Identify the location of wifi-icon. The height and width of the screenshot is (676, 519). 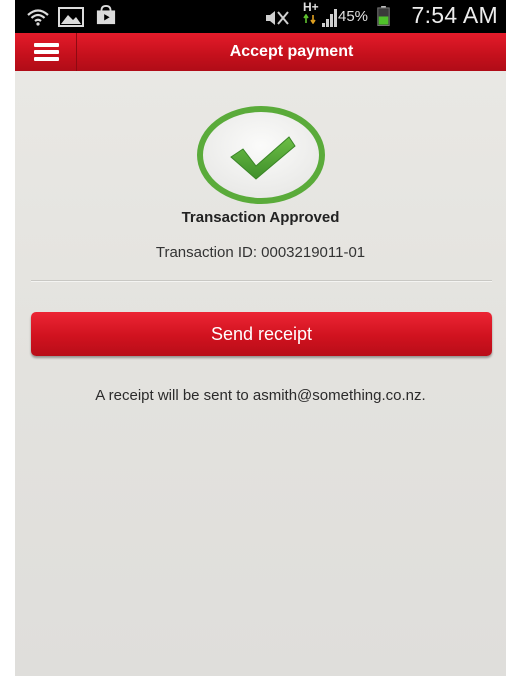
(38, 17).